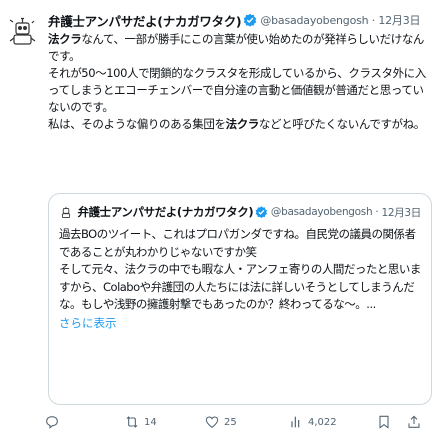 This screenshot has height=441, width=441. What do you see at coordinates (165, 212) in the screenshot?
I see `quoted-author-name: 弁護士アンパサだよ(ナカガワタク)` at bounding box center [165, 212].